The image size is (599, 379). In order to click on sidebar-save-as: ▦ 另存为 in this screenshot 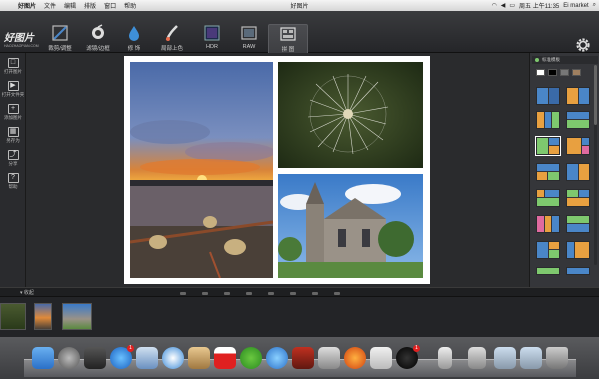, I will do `click(13, 135)`.